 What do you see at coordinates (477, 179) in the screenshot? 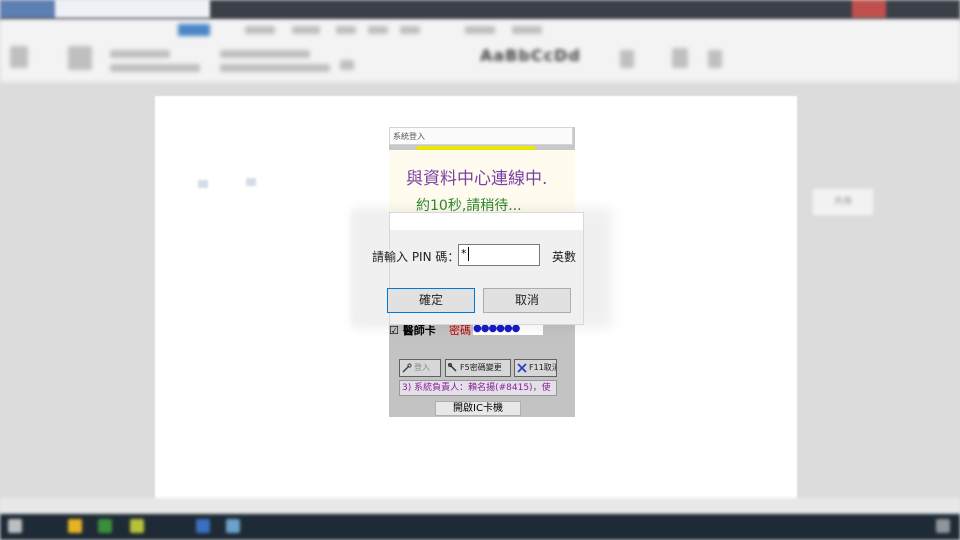
I see `connecting-message: 與資料中心連線中.` at bounding box center [477, 179].